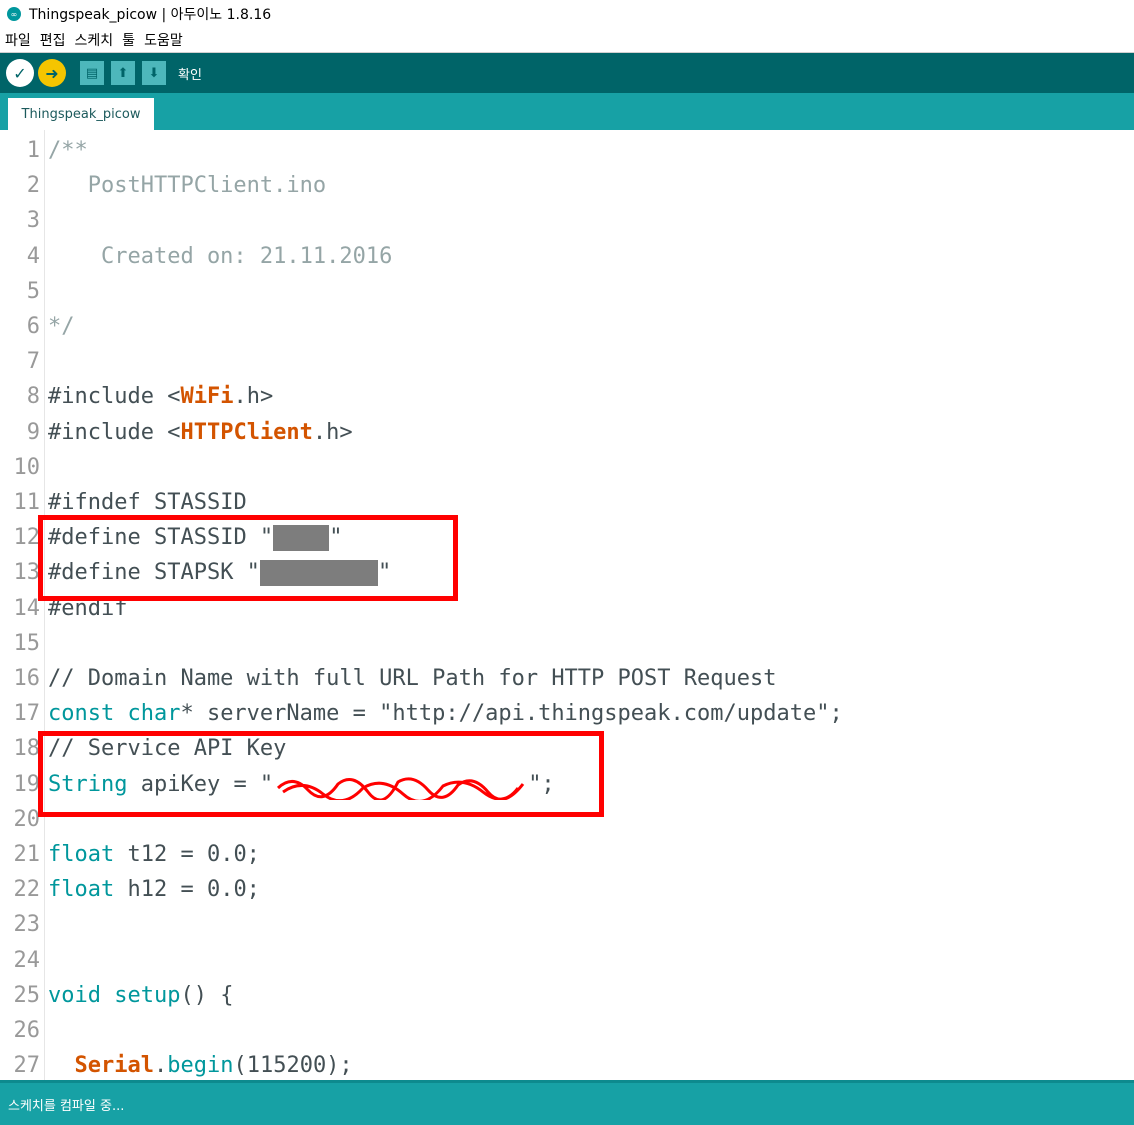  Describe the element at coordinates (27, 749) in the screenshot. I see `line-number: 18` at that location.